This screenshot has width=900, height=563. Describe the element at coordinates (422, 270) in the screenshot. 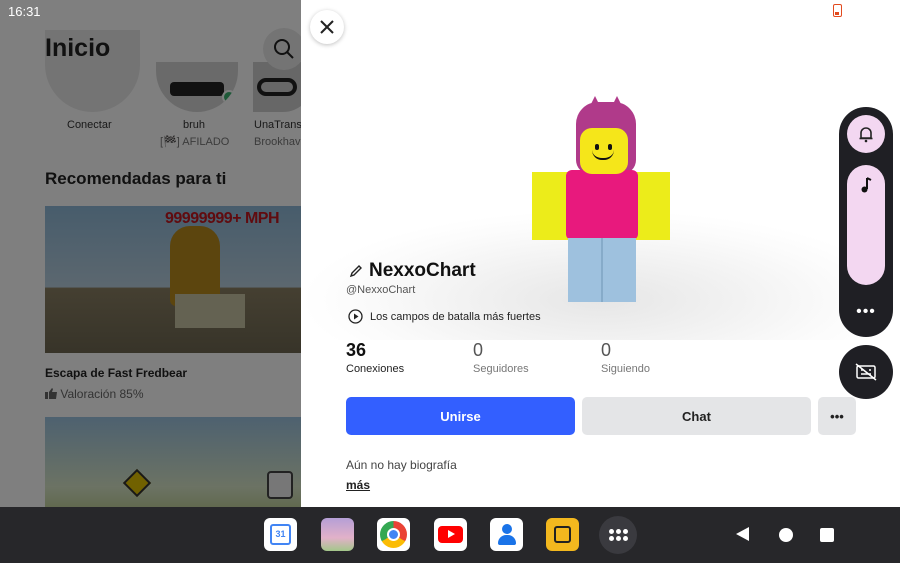

I see `display-name: NexxoChart` at that location.